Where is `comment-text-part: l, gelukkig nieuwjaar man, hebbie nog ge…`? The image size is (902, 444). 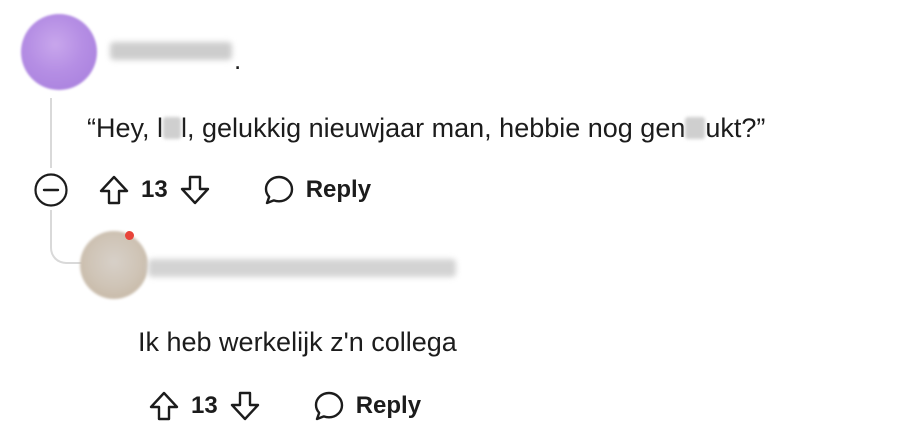
comment-text-part: l, gelukkig nieuwjaar man, hebbie nog ge… is located at coordinates (433, 128).